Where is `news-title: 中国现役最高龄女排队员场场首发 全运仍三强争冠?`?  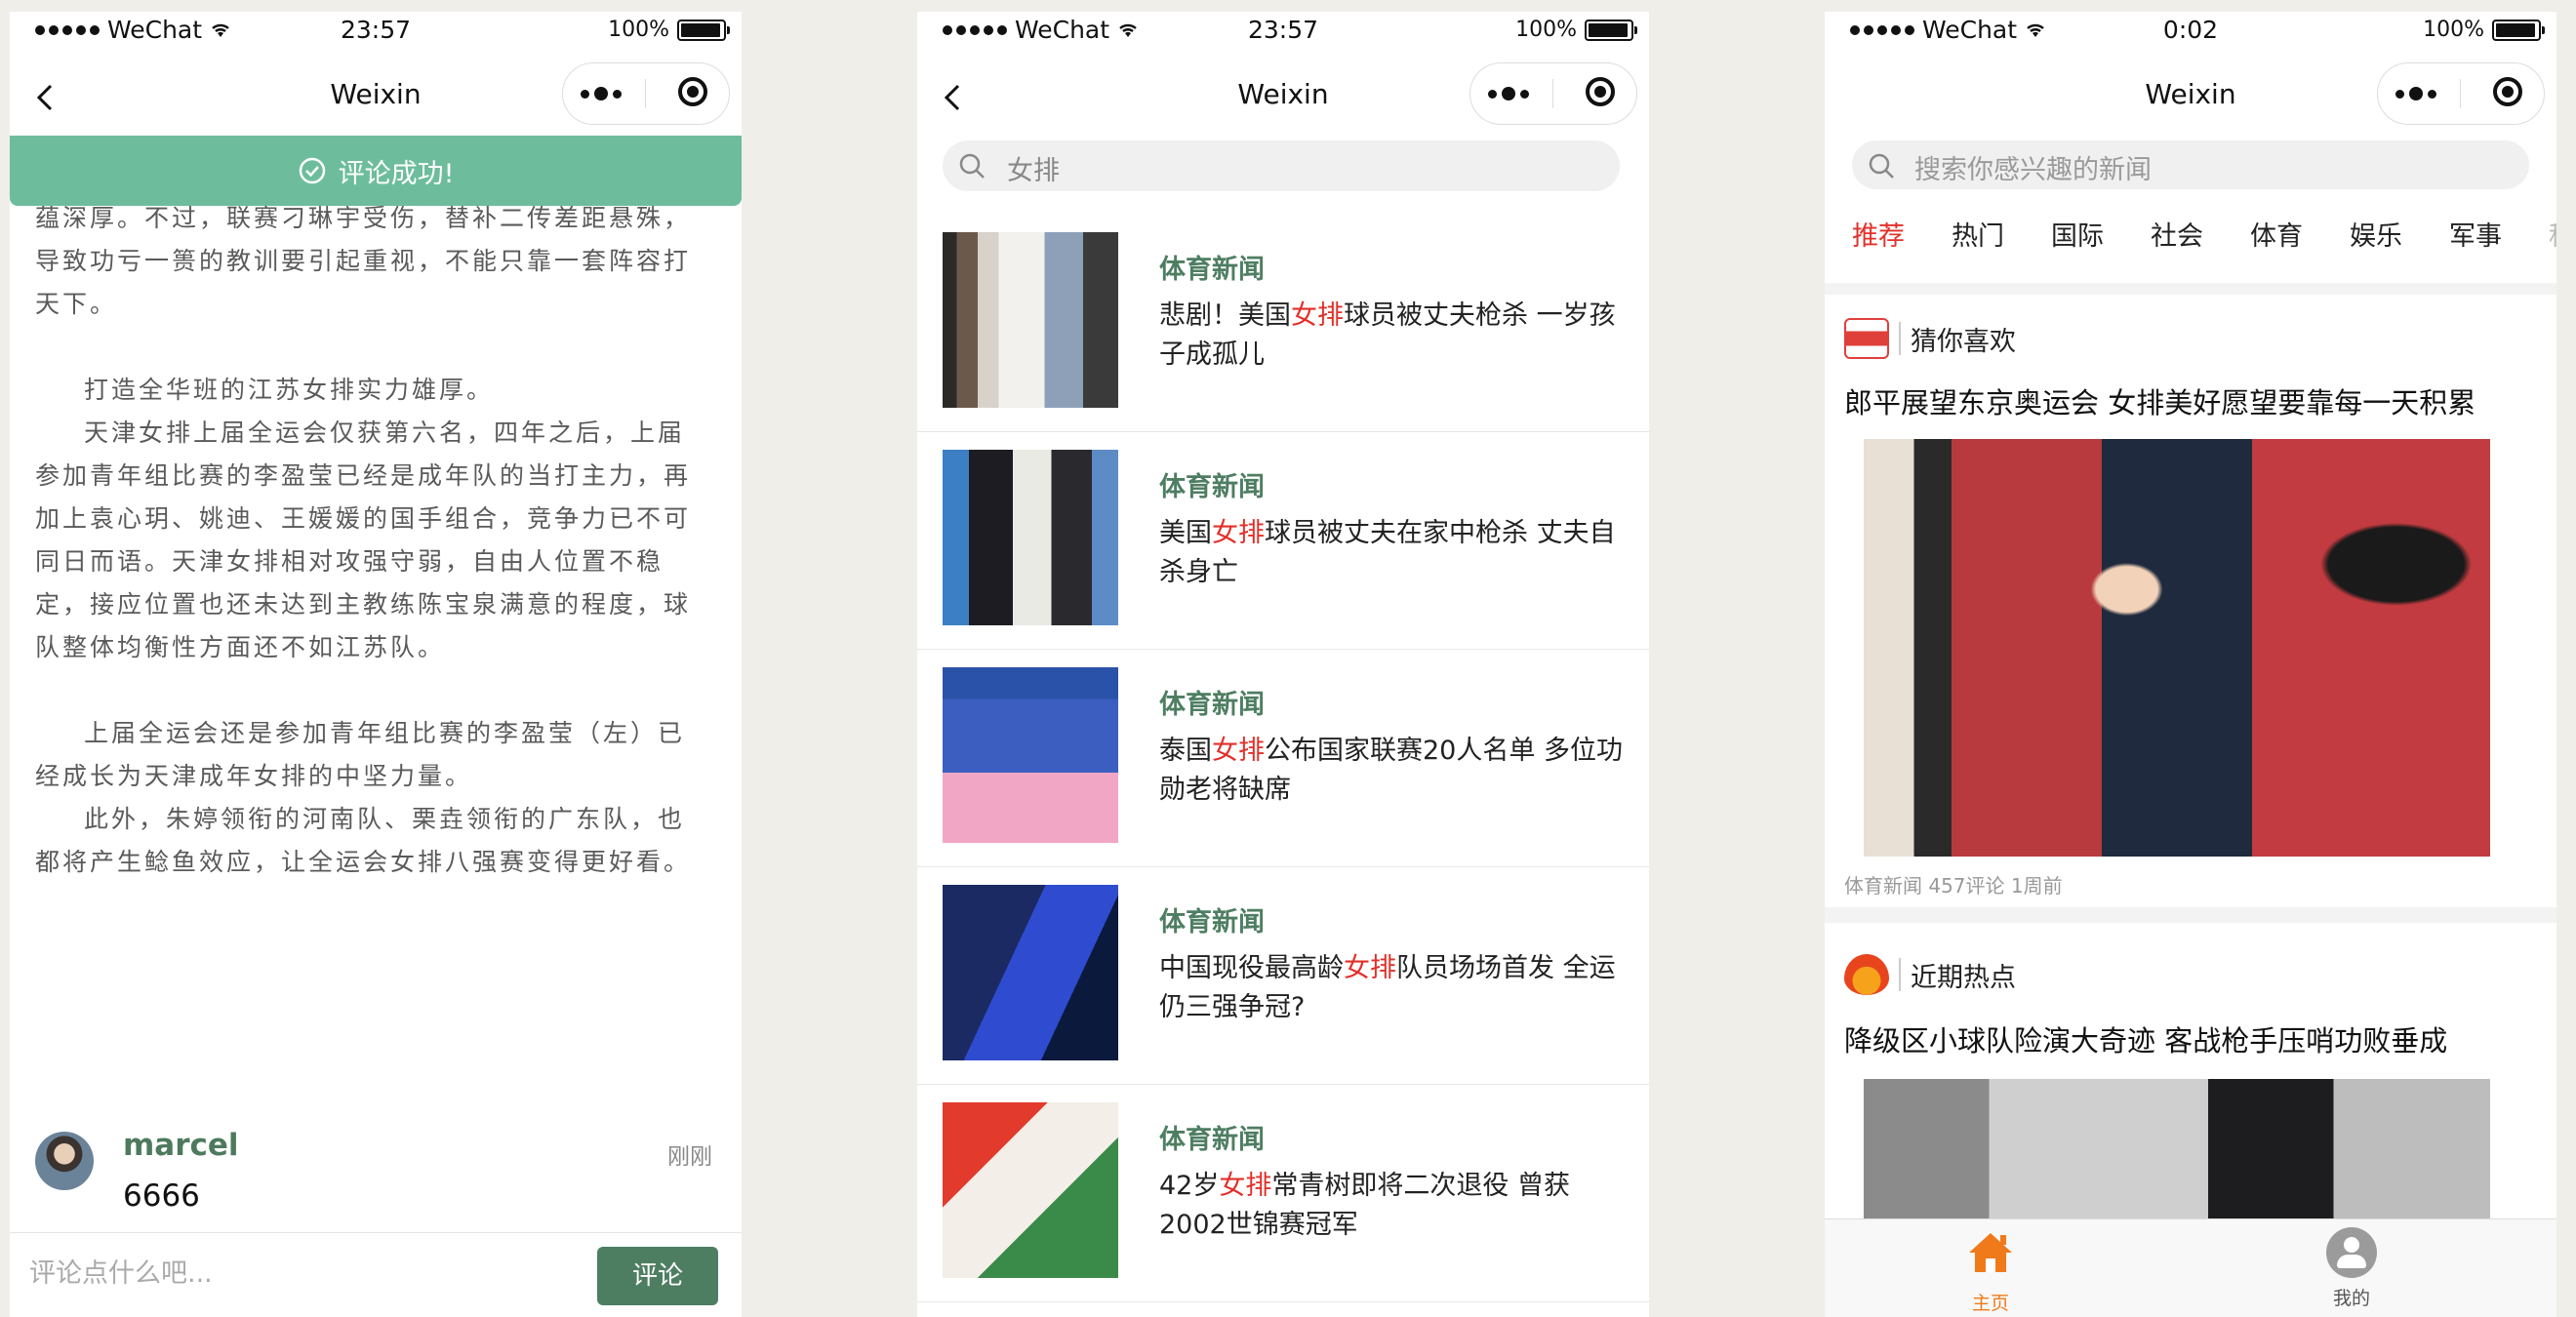
news-title: 中国现役最高龄女排队员场场首发 全运仍三强争冠? is located at coordinates (1387, 987).